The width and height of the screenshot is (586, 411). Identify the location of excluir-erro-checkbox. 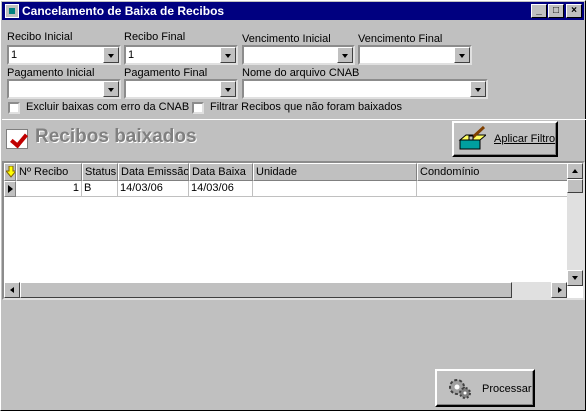
(14, 108).